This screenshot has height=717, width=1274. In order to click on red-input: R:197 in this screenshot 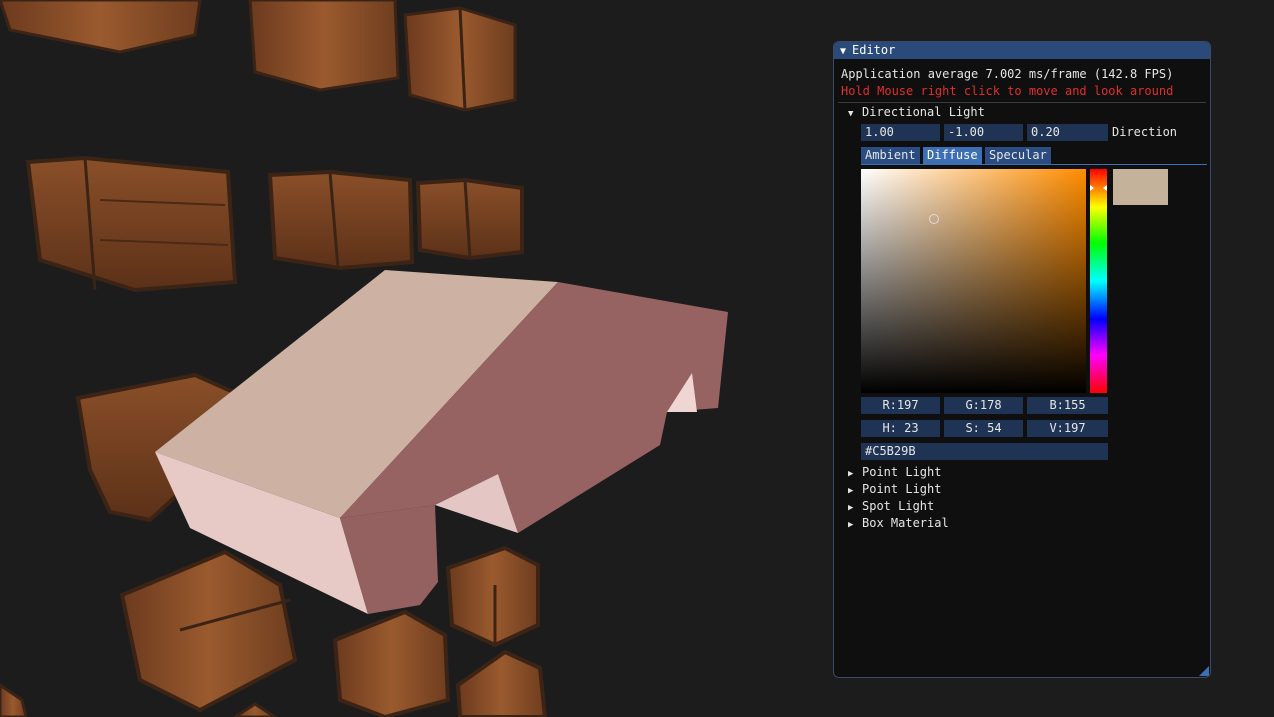, I will do `click(900, 405)`.